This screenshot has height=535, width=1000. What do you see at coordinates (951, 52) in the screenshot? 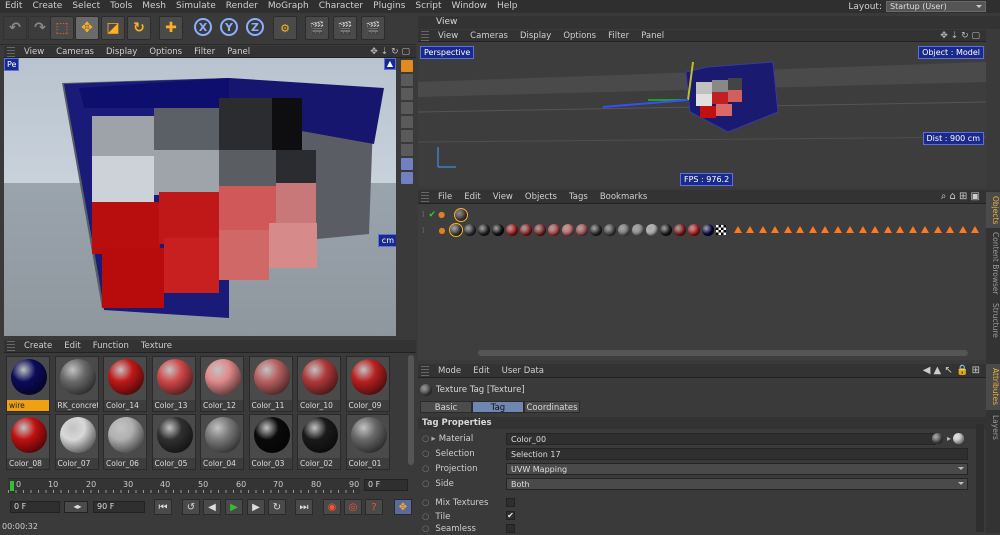
I see `object-camera-label: Object : Model` at bounding box center [951, 52].